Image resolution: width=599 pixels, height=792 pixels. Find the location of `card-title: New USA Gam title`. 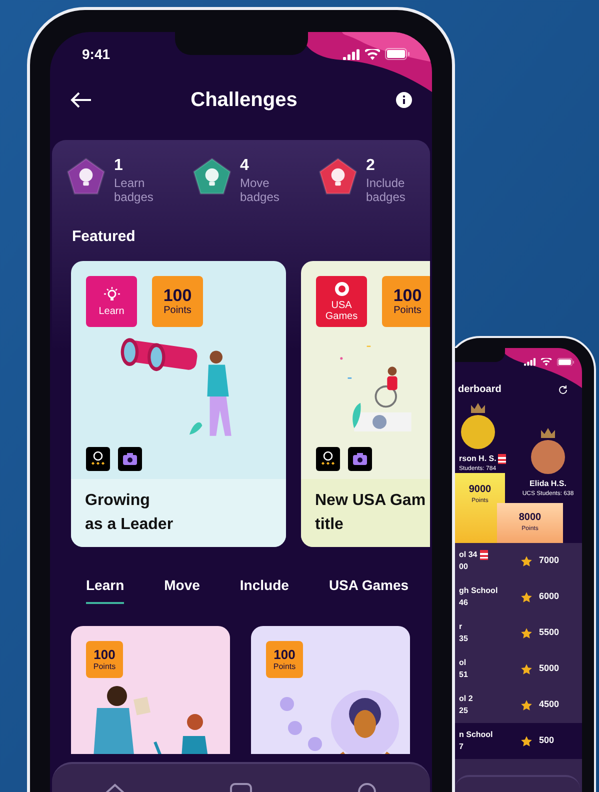

card-title: New USA Gam title is located at coordinates (370, 513).